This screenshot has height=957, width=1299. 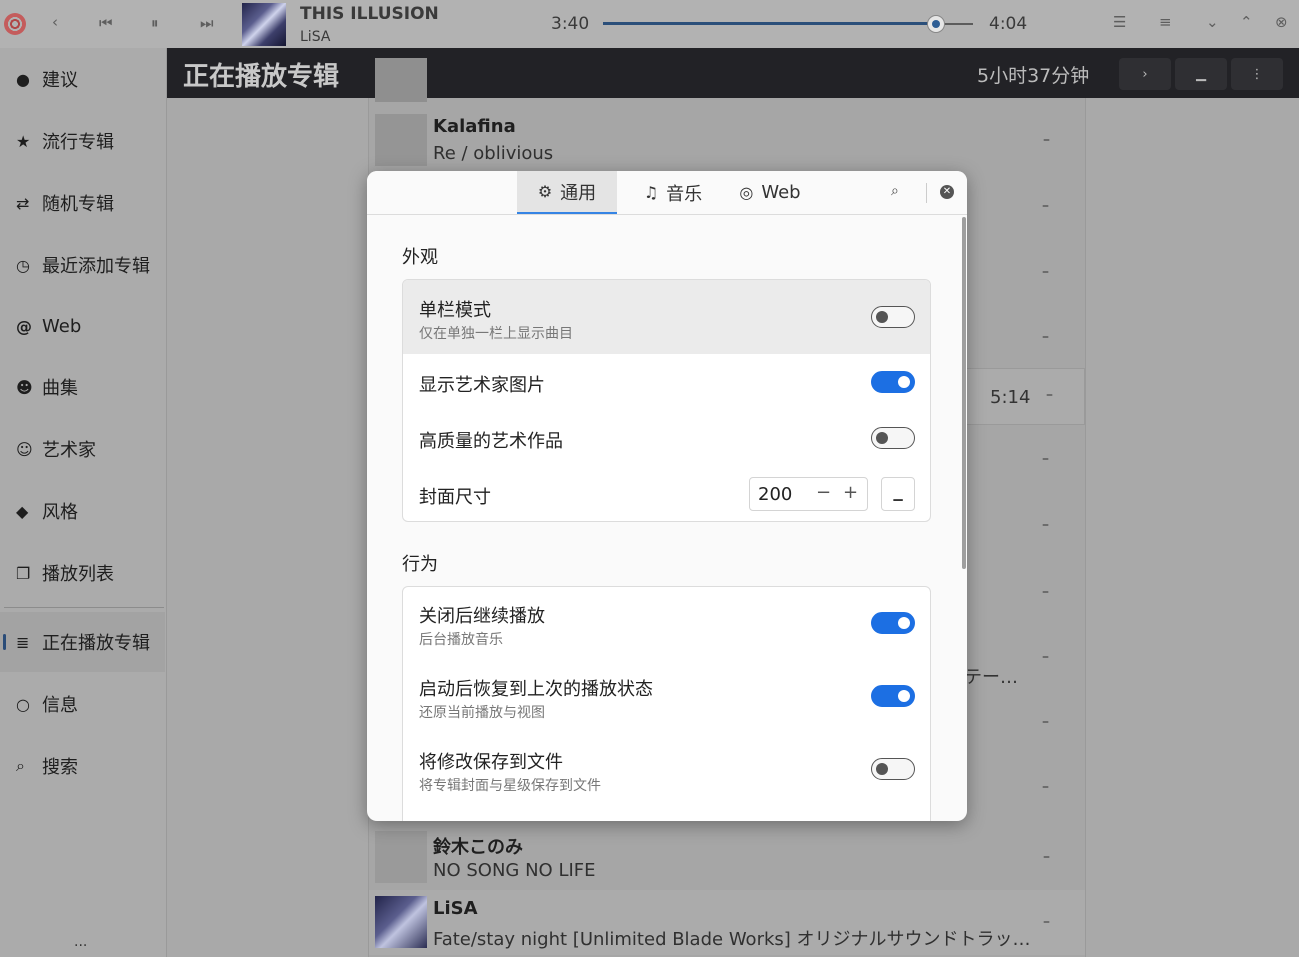 What do you see at coordinates (727, 80) in the screenshot?
I see `list-item` at bounding box center [727, 80].